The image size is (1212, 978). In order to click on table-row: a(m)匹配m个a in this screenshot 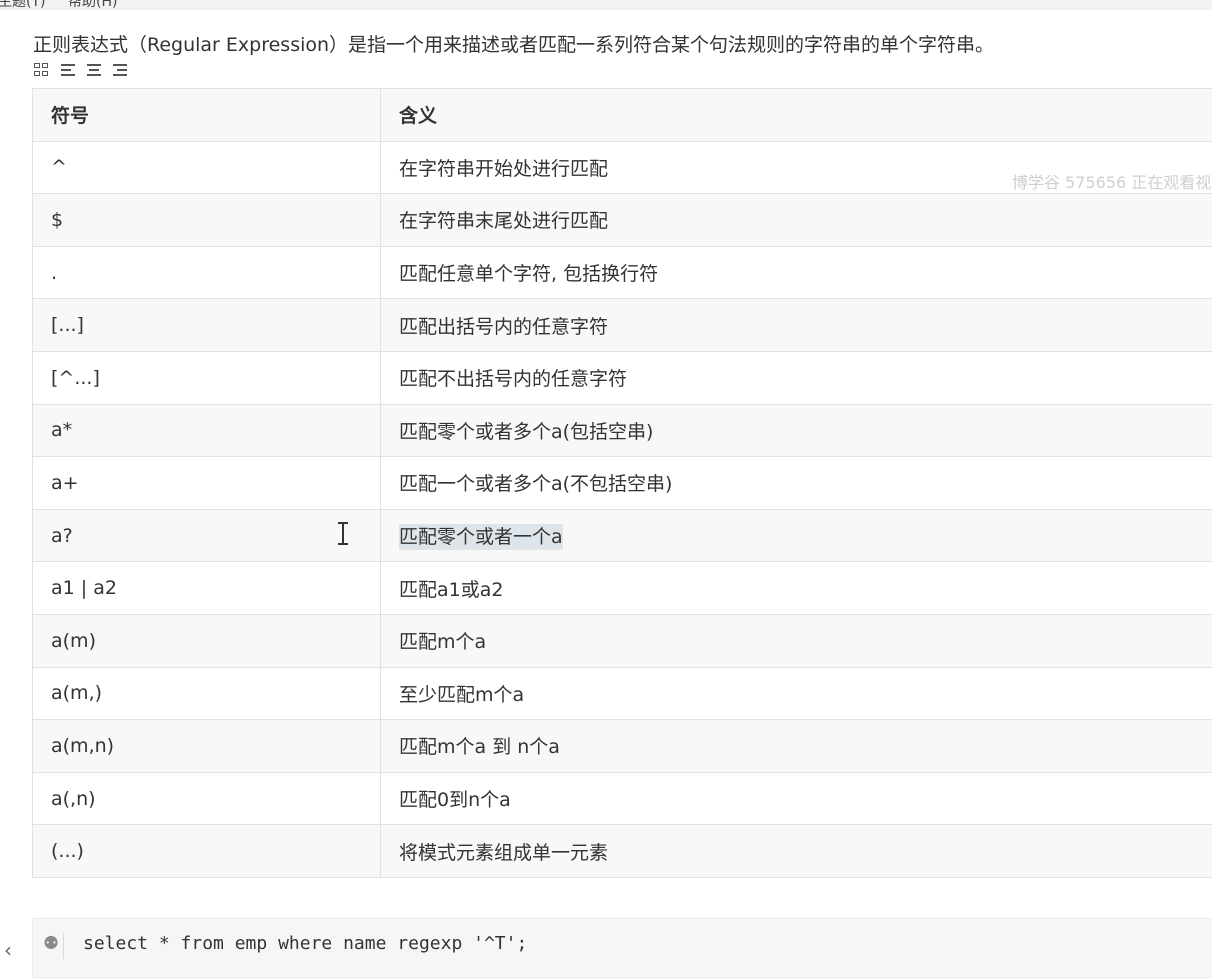, I will do `click(622, 640)`.